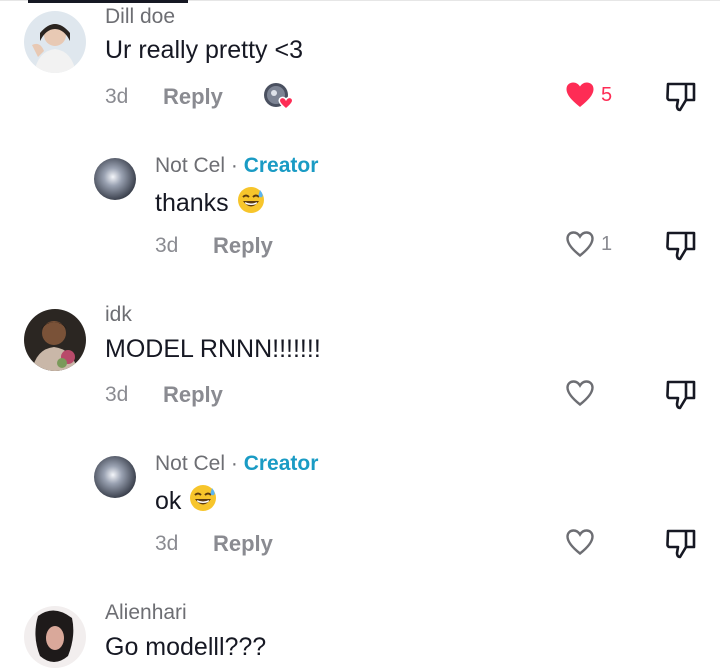  I want to click on like-count: 5, so click(607, 94).